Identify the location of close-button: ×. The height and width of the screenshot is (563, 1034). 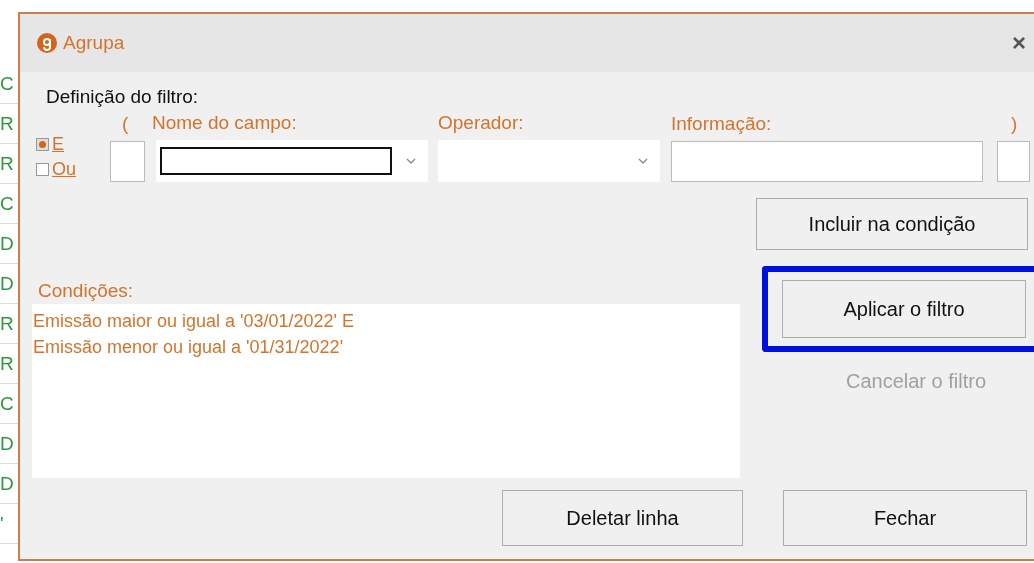
(1019, 43).